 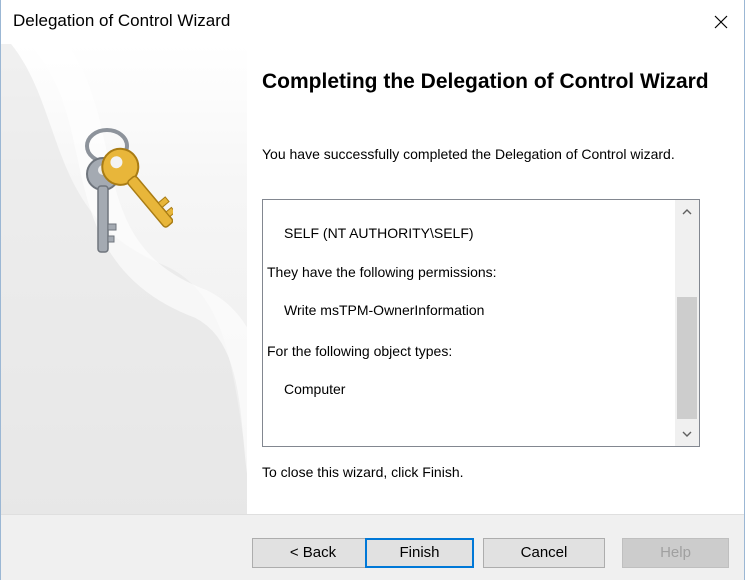 What do you see at coordinates (315, 389) in the screenshot?
I see `summary-line: Computer` at bounding box center [315, 389].